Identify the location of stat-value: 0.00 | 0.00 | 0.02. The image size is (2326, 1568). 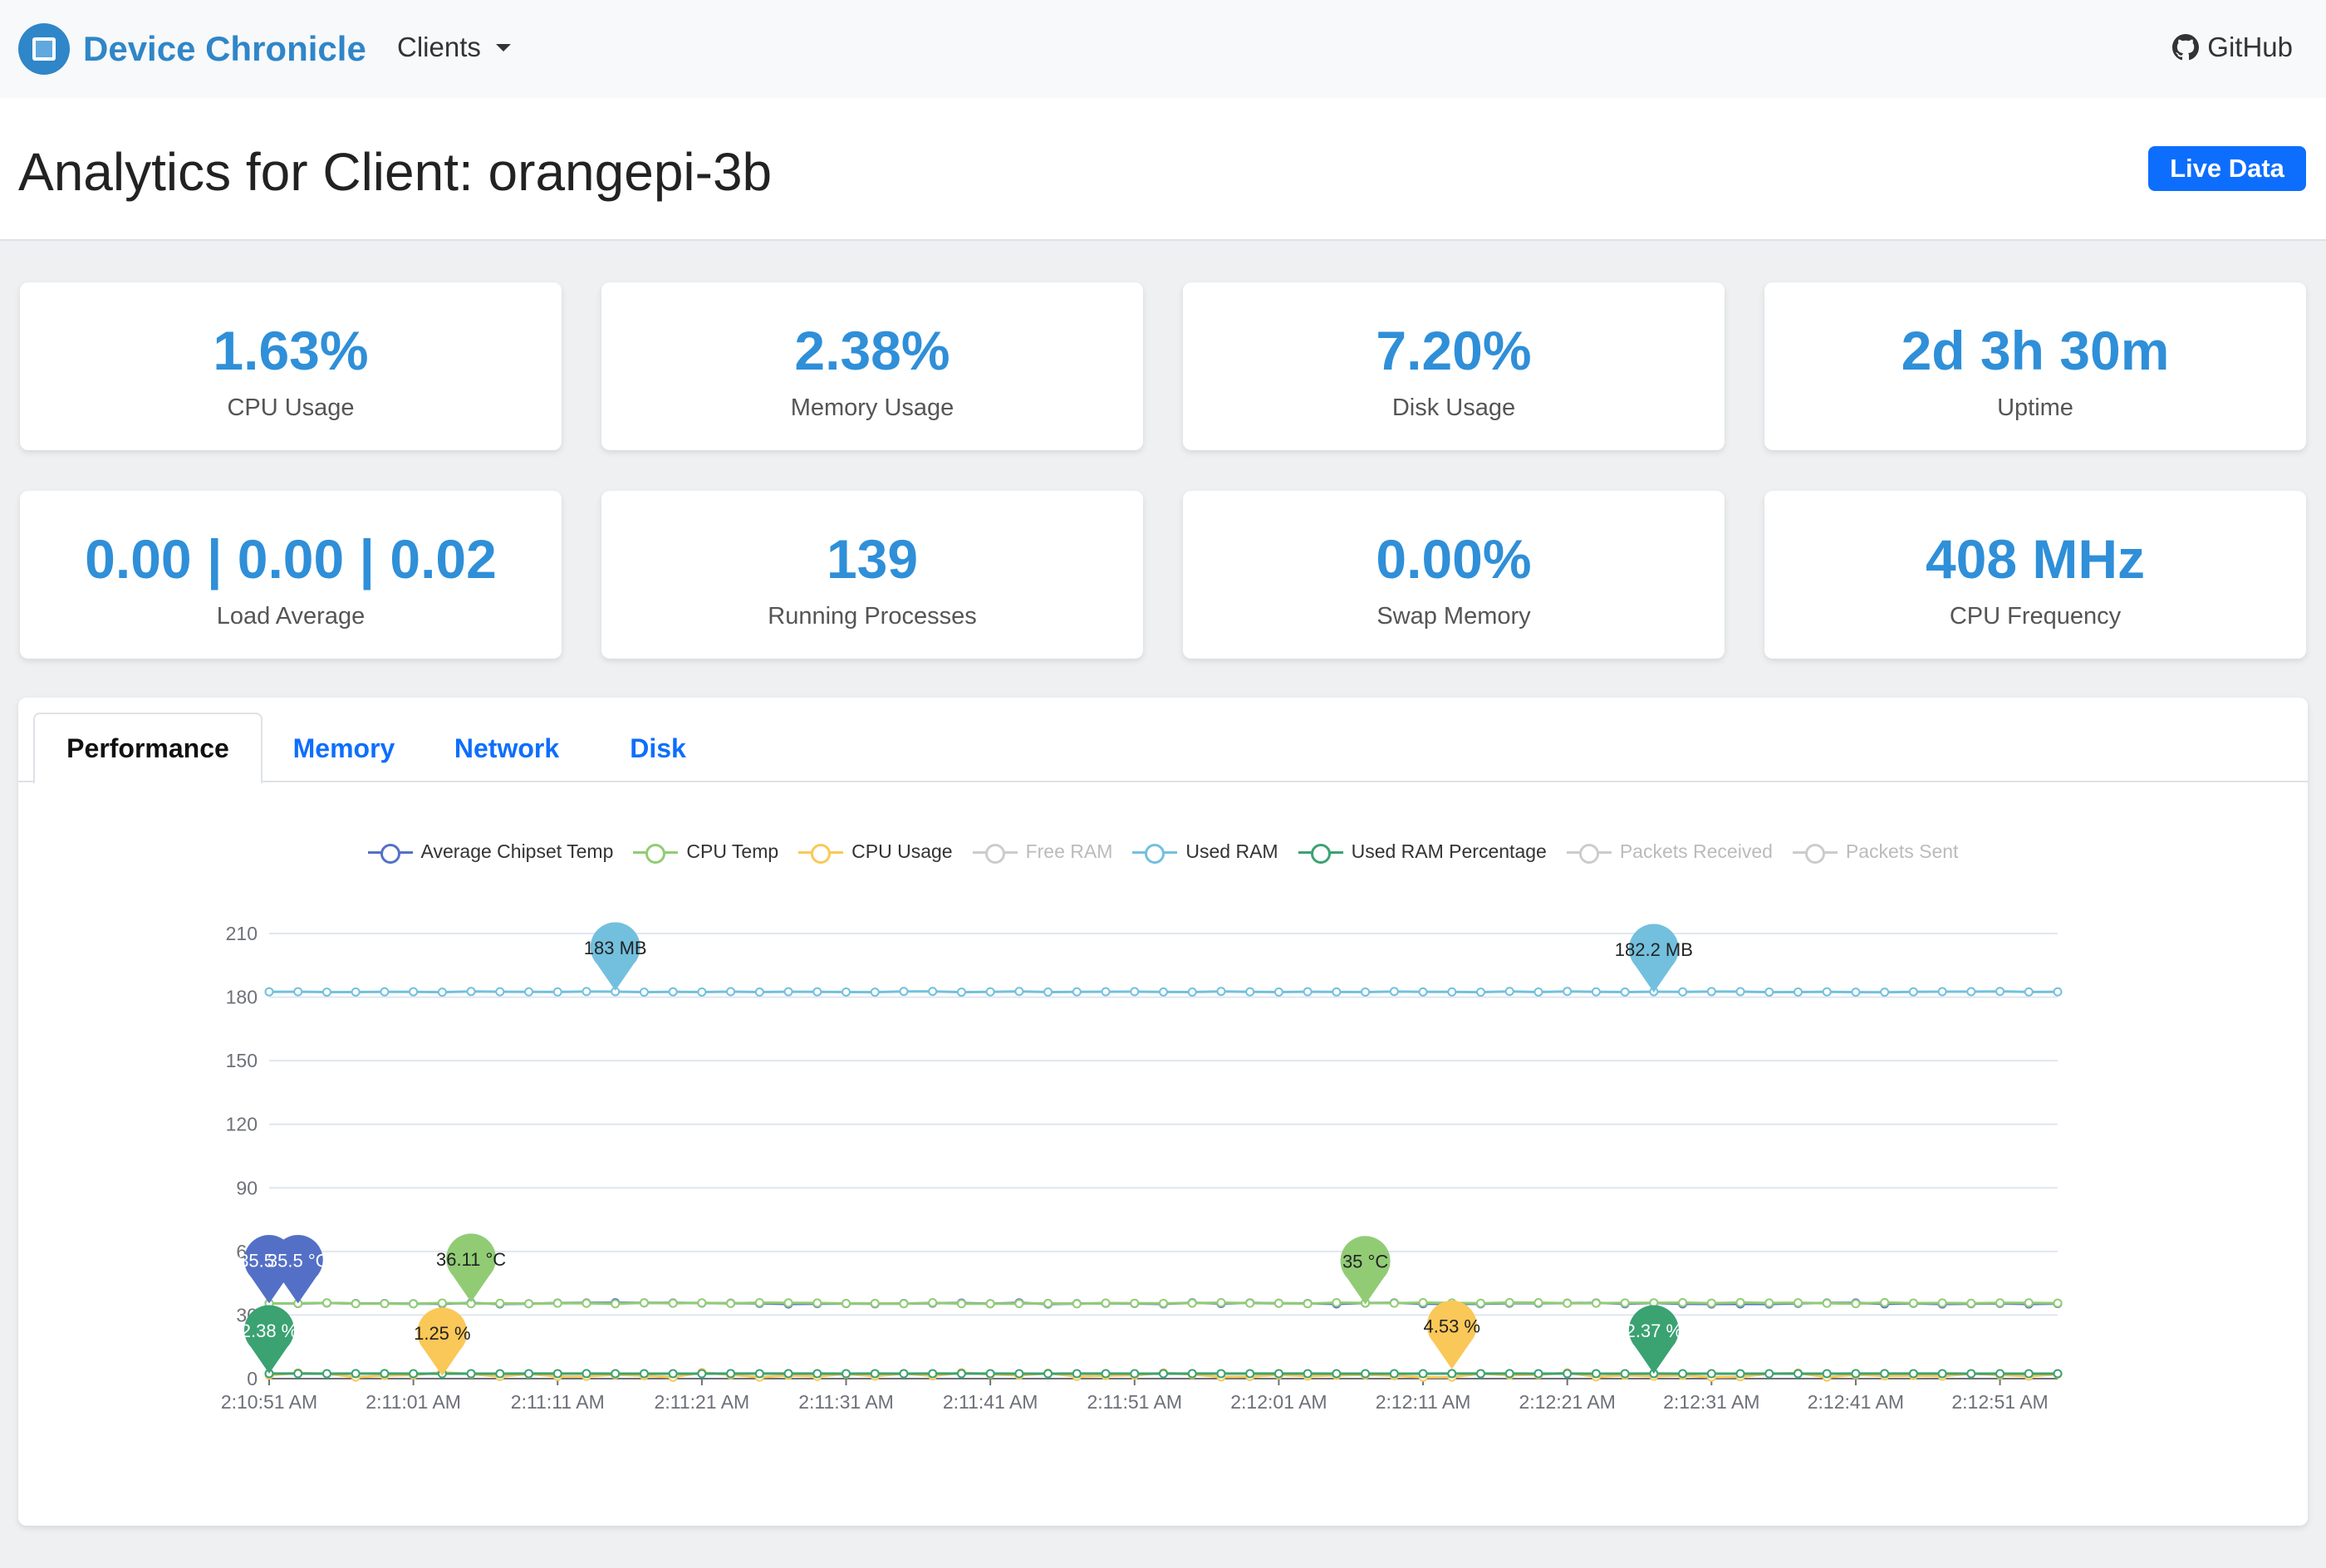
(291, 559).